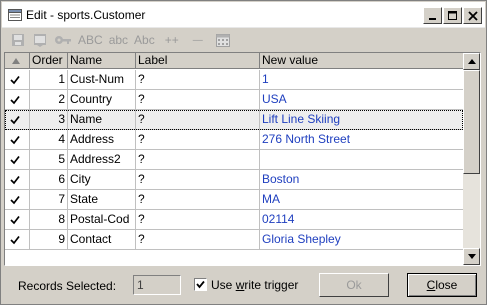  What do you see at coordinates (102, 240) in the screenshot?
I see `name-cell: Contact` at bounding box center [102, 240].